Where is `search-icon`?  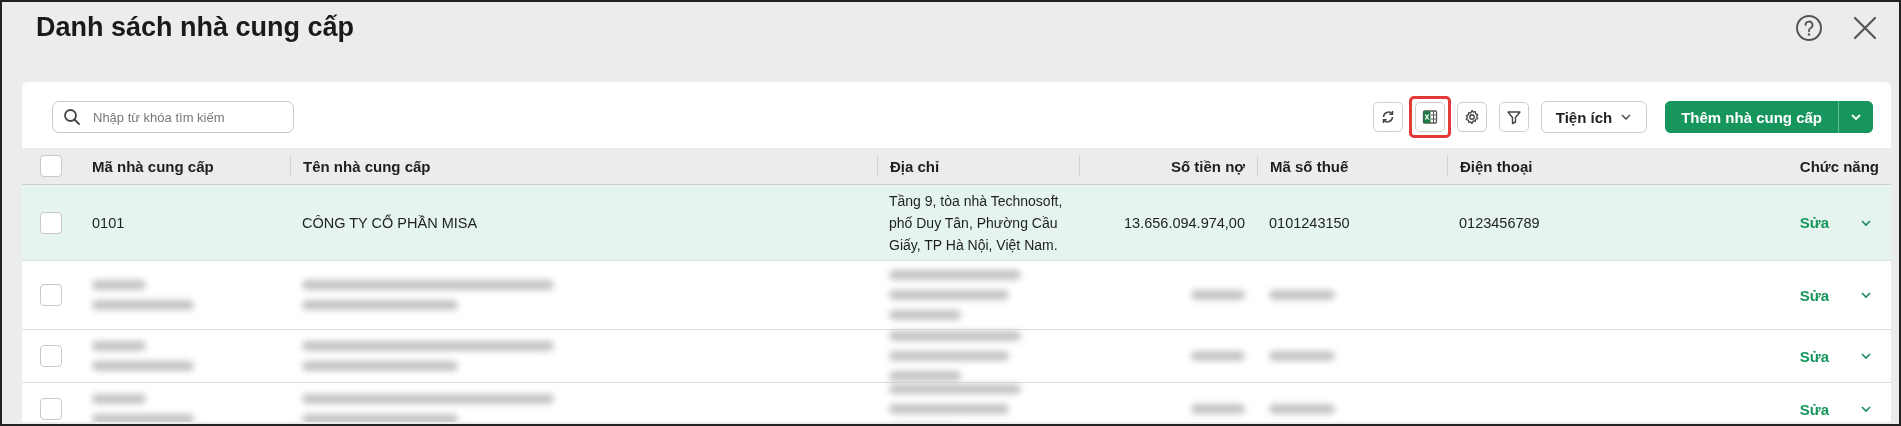 search-icon is located at coordinates (72, 117).